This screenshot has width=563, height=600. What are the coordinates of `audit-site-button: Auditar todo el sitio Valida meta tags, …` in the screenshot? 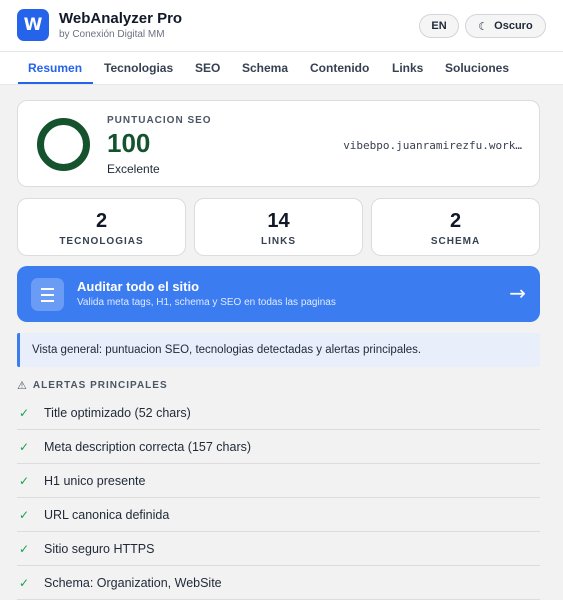 It's located at (278, 294).